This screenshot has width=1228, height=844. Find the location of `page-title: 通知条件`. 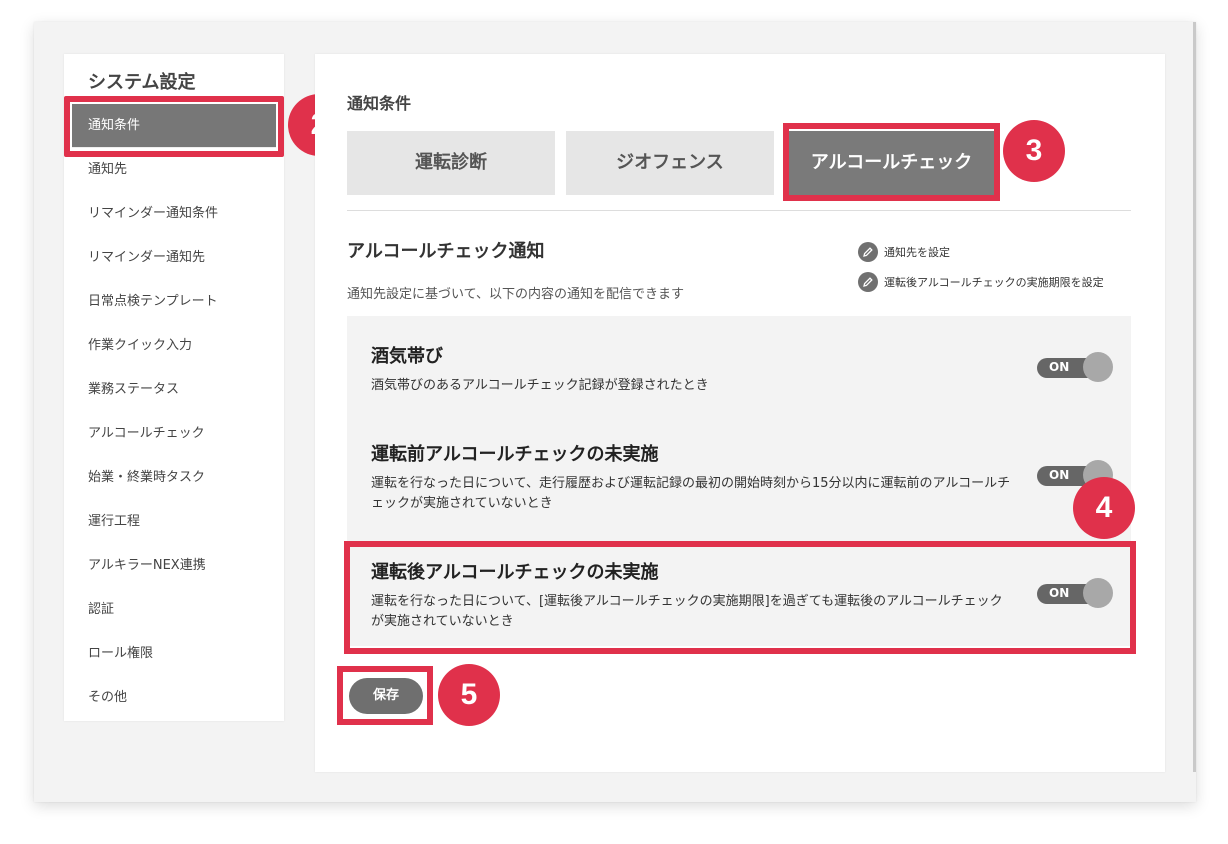

page-title: 通知条件 is located at coordinates (379, 103).